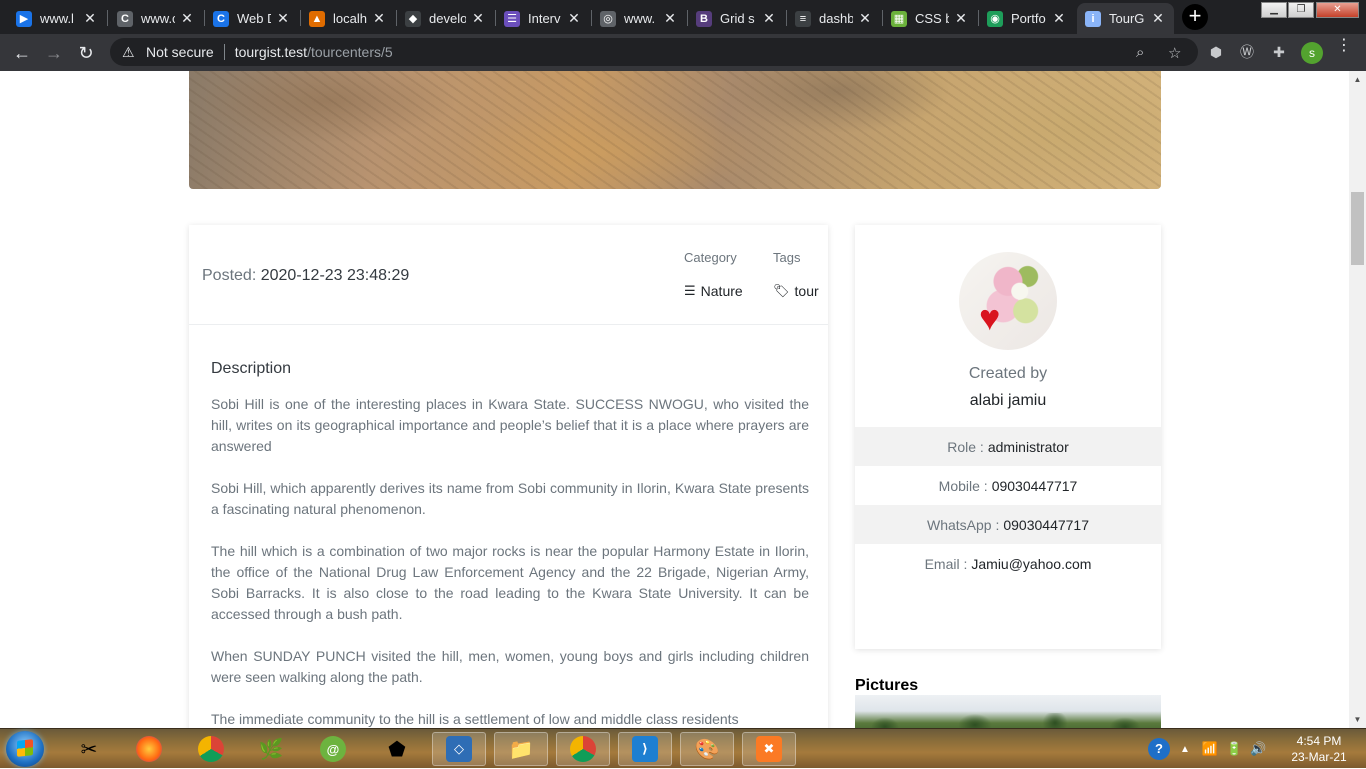 Image resolution: width=1366 pixels, height=769 pixels. Describe the element at coordinates (1185, 749) in the screenshot. I see `show-hidden-icons-icon: ▲` at that location.